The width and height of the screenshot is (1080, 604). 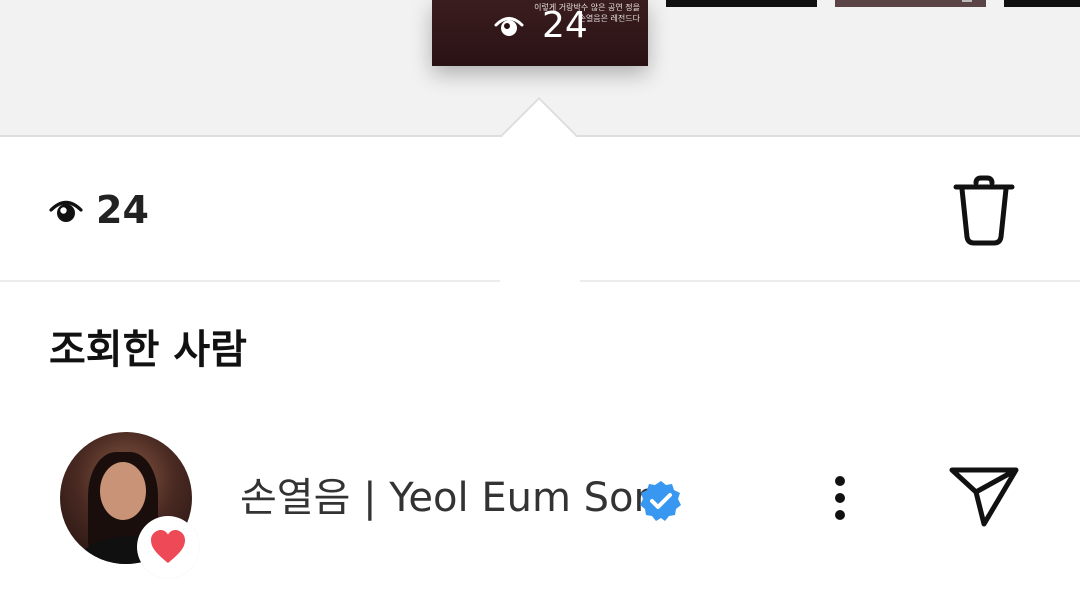 I want to click on heart-reaction-badge, so click(x=168, y=547).